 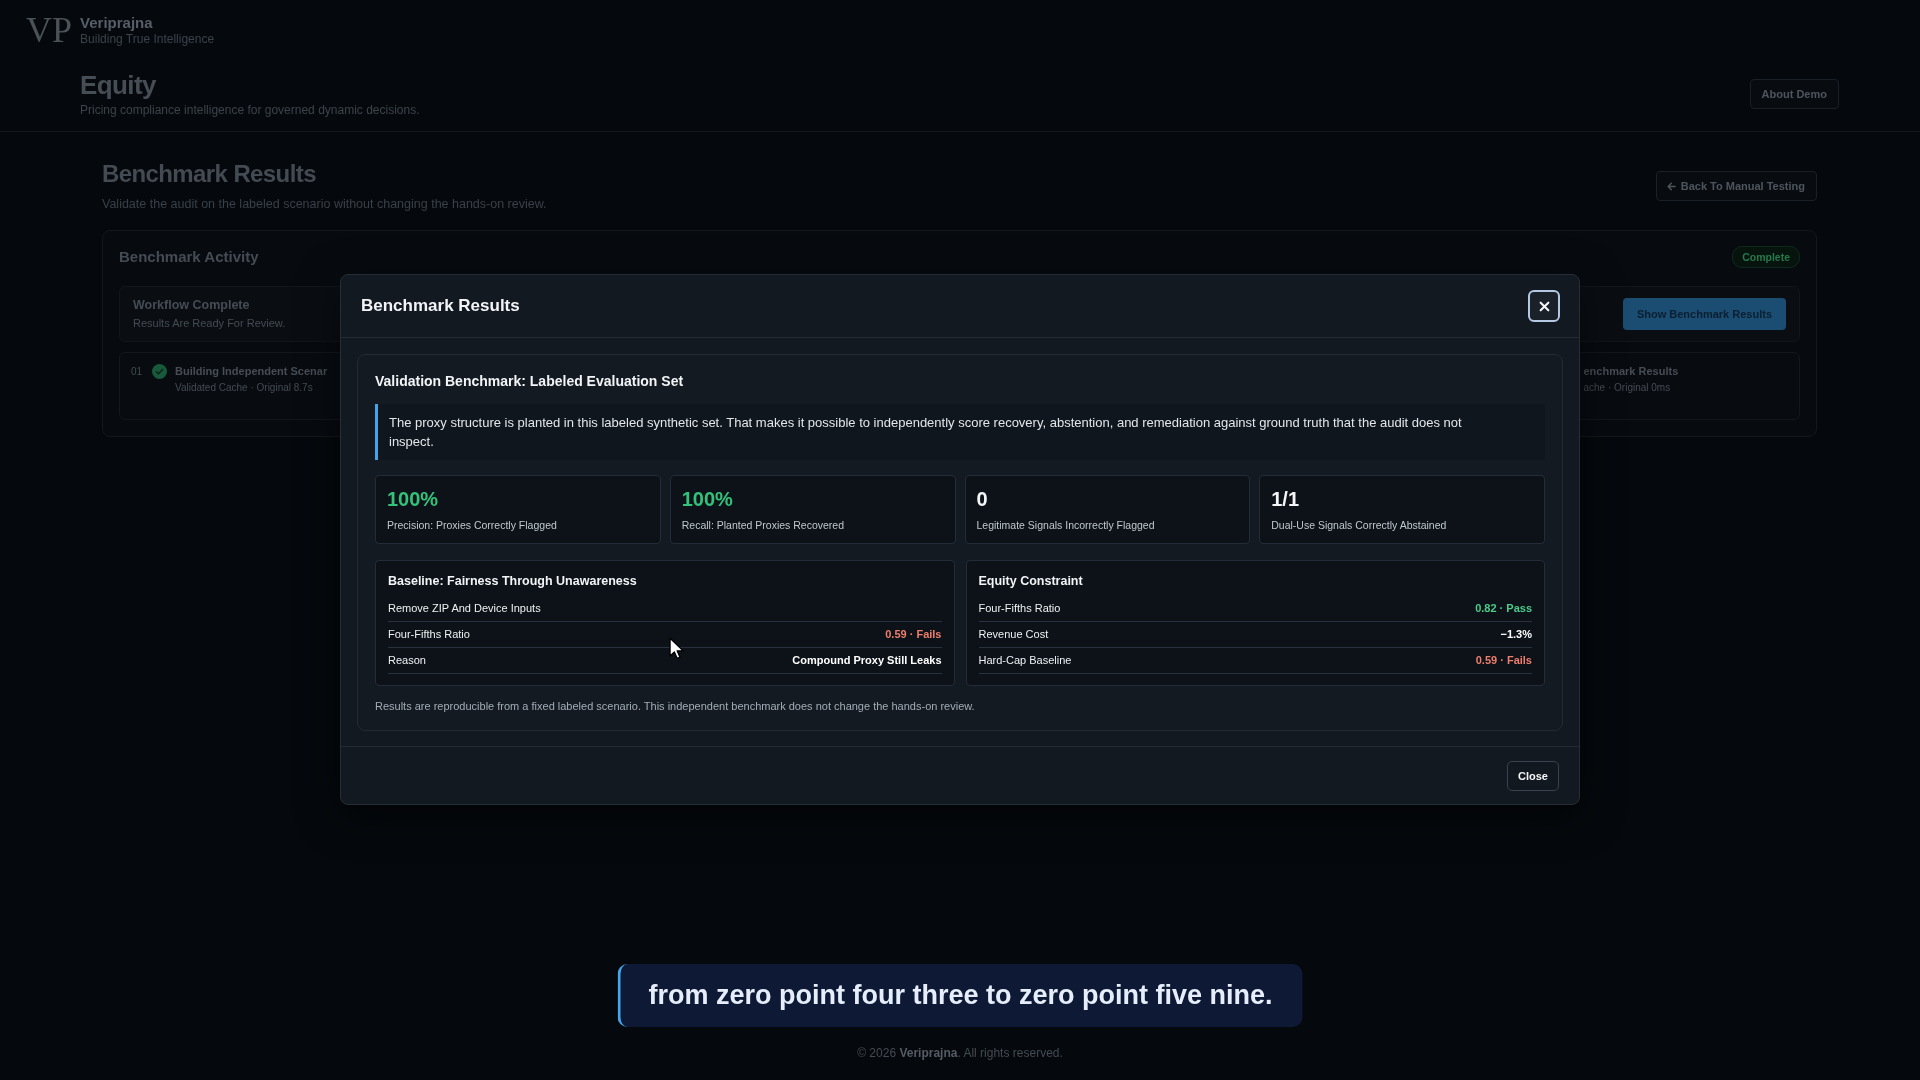 I want to click on section-title: Benchmark Results, so click(x=209, y=174).